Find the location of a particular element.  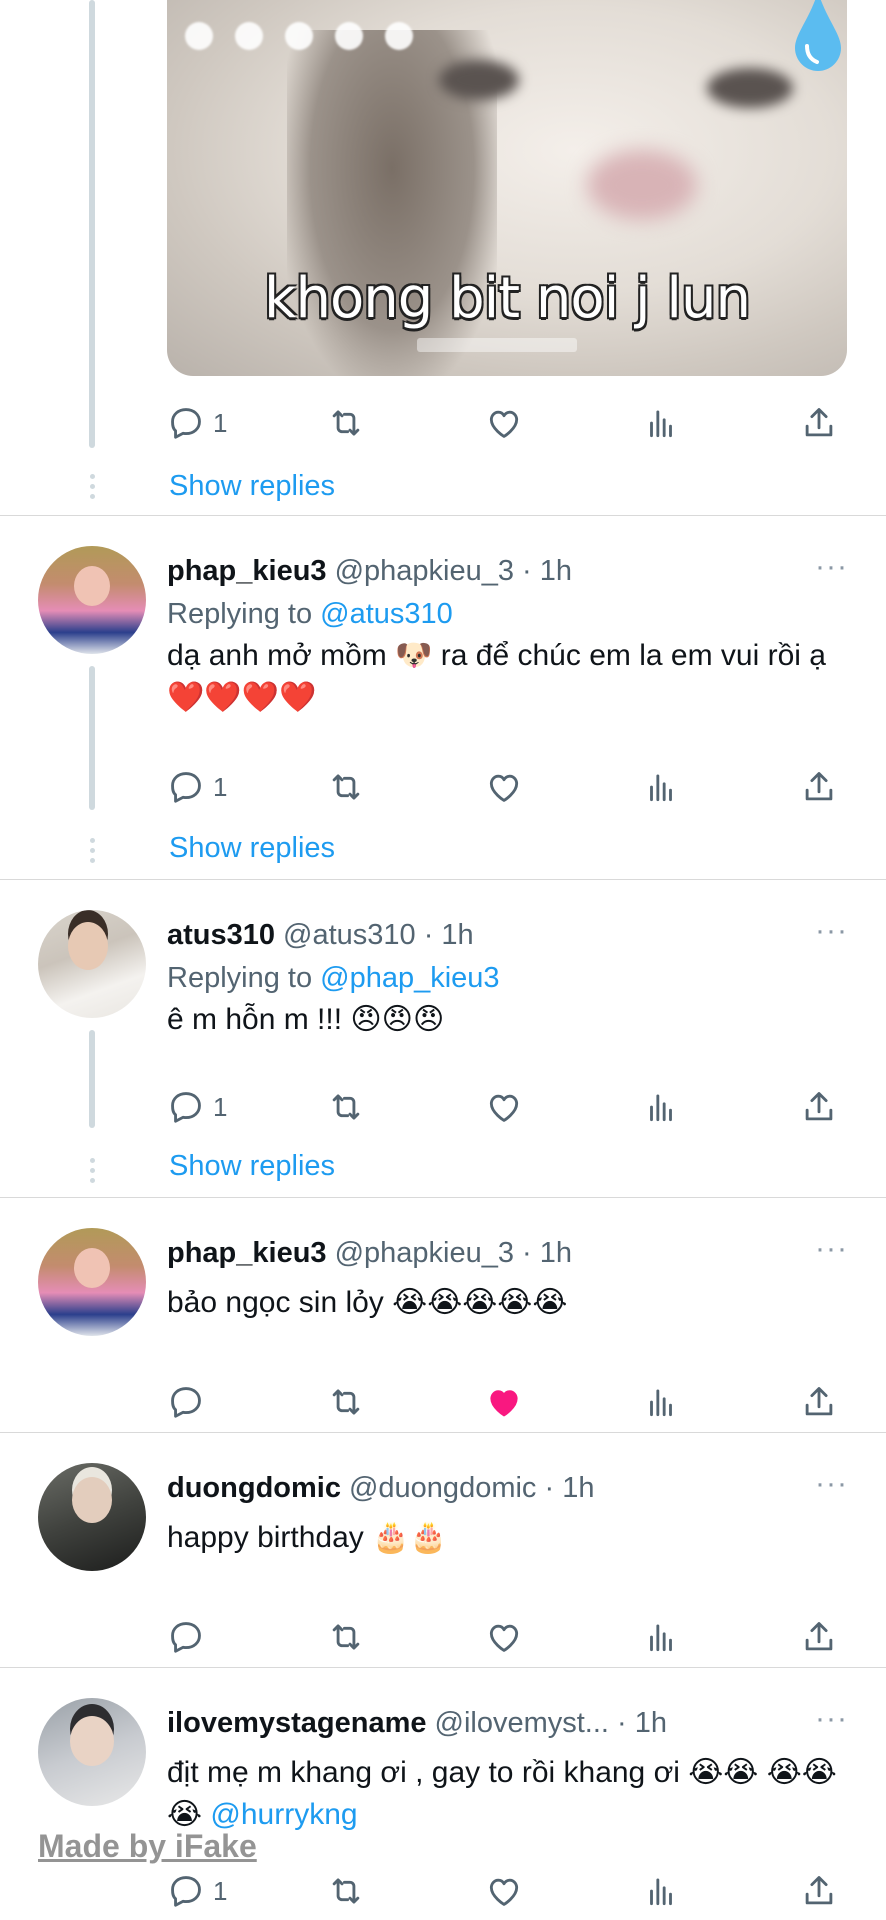

thread-dots is located at coordinates (92, 1170).